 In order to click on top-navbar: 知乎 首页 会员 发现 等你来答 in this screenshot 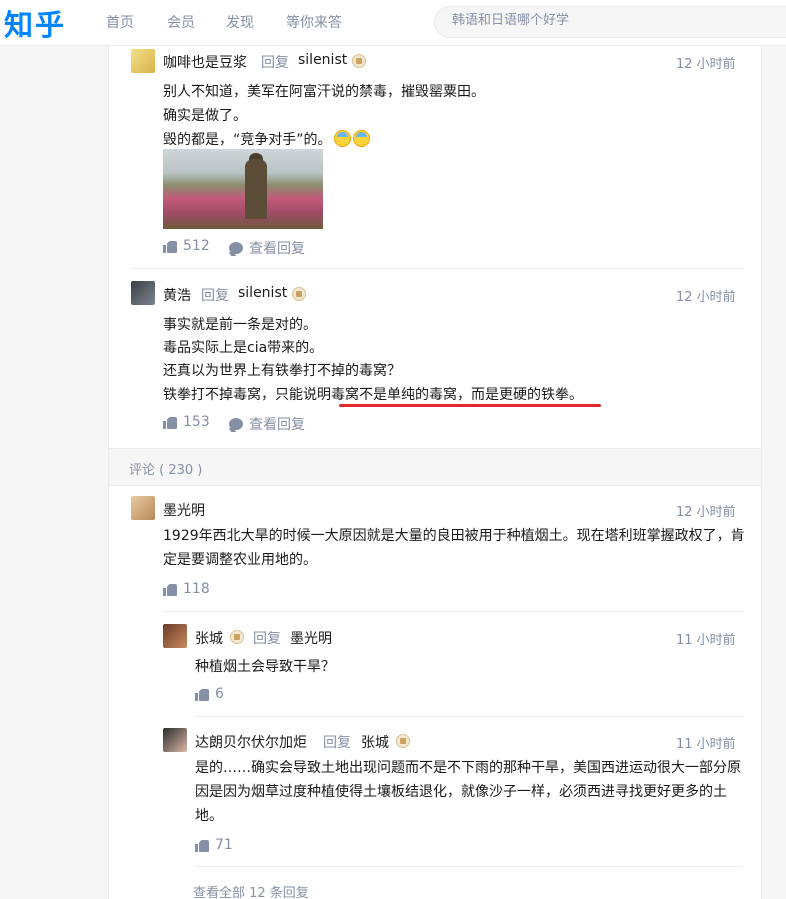, I will do `click(393, 23)`.